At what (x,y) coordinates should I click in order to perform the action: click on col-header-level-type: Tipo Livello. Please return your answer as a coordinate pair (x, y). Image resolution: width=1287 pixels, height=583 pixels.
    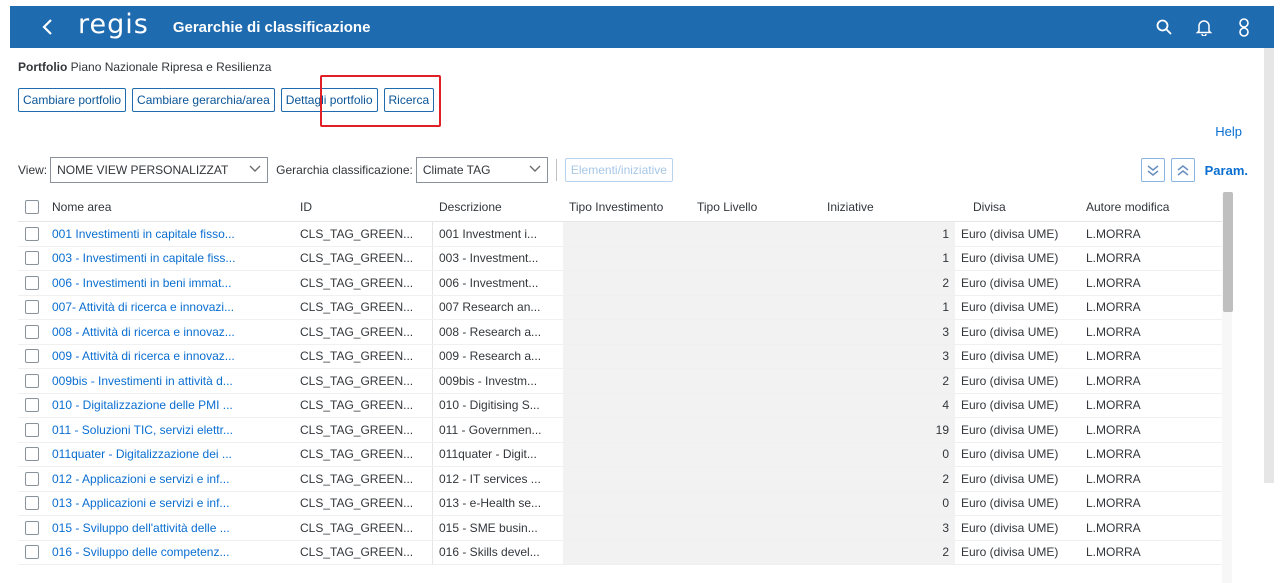
    Looking at the image, I should click on (756, 206).